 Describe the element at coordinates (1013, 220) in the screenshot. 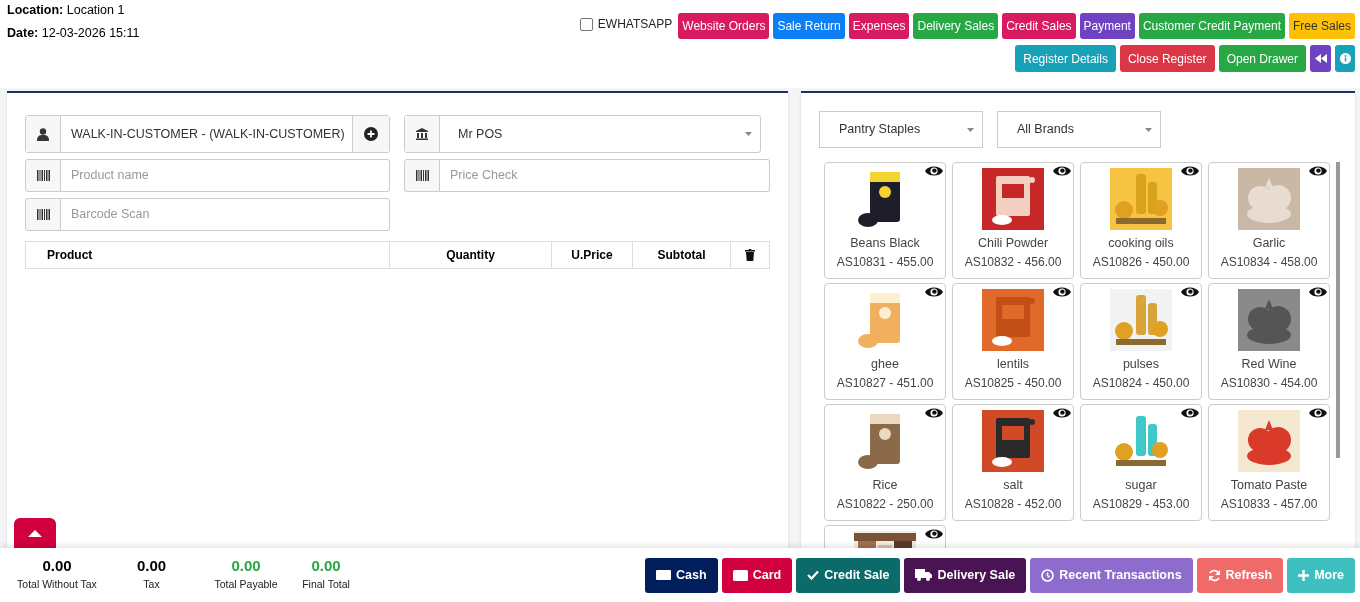

I see `product-card: Chili Powder AS10832 - 456.00` at that location.